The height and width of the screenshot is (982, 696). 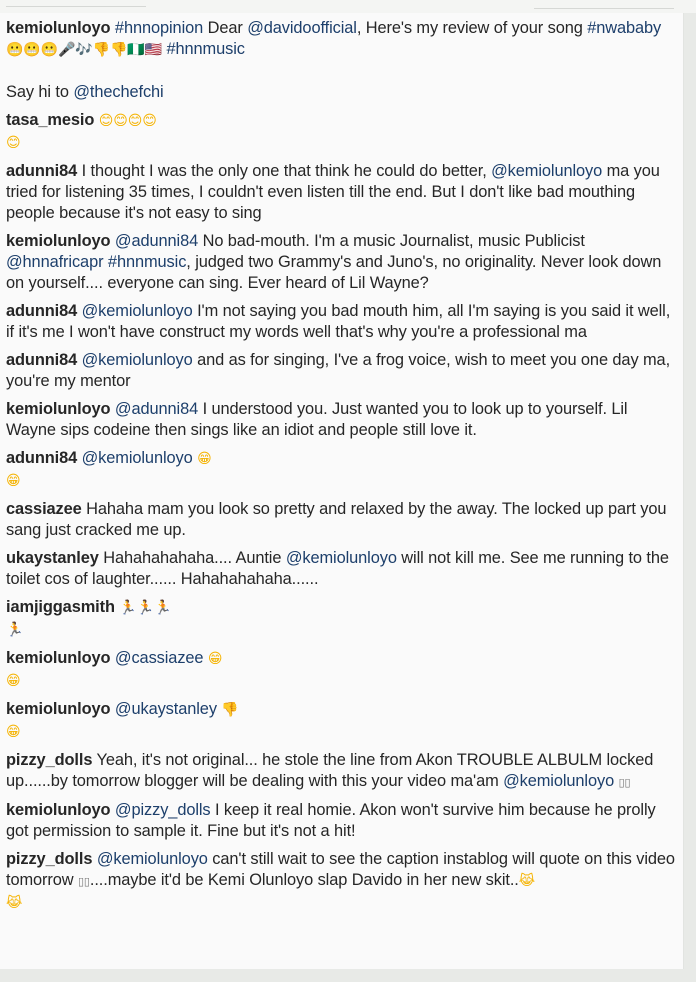 What do you see at coordinates (194, 558) in the screenshot?
I see `comment-text: Hahahahahaha.... Auntie` at bounding box center [194, 558].